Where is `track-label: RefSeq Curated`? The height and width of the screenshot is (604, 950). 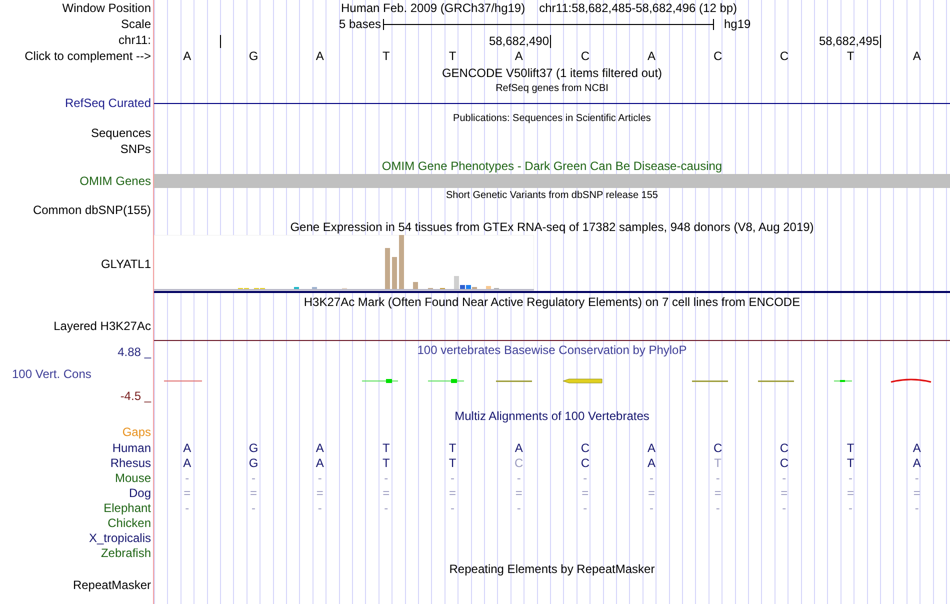
track-label: RefSeq Curated is located at coordinates (107, 103).